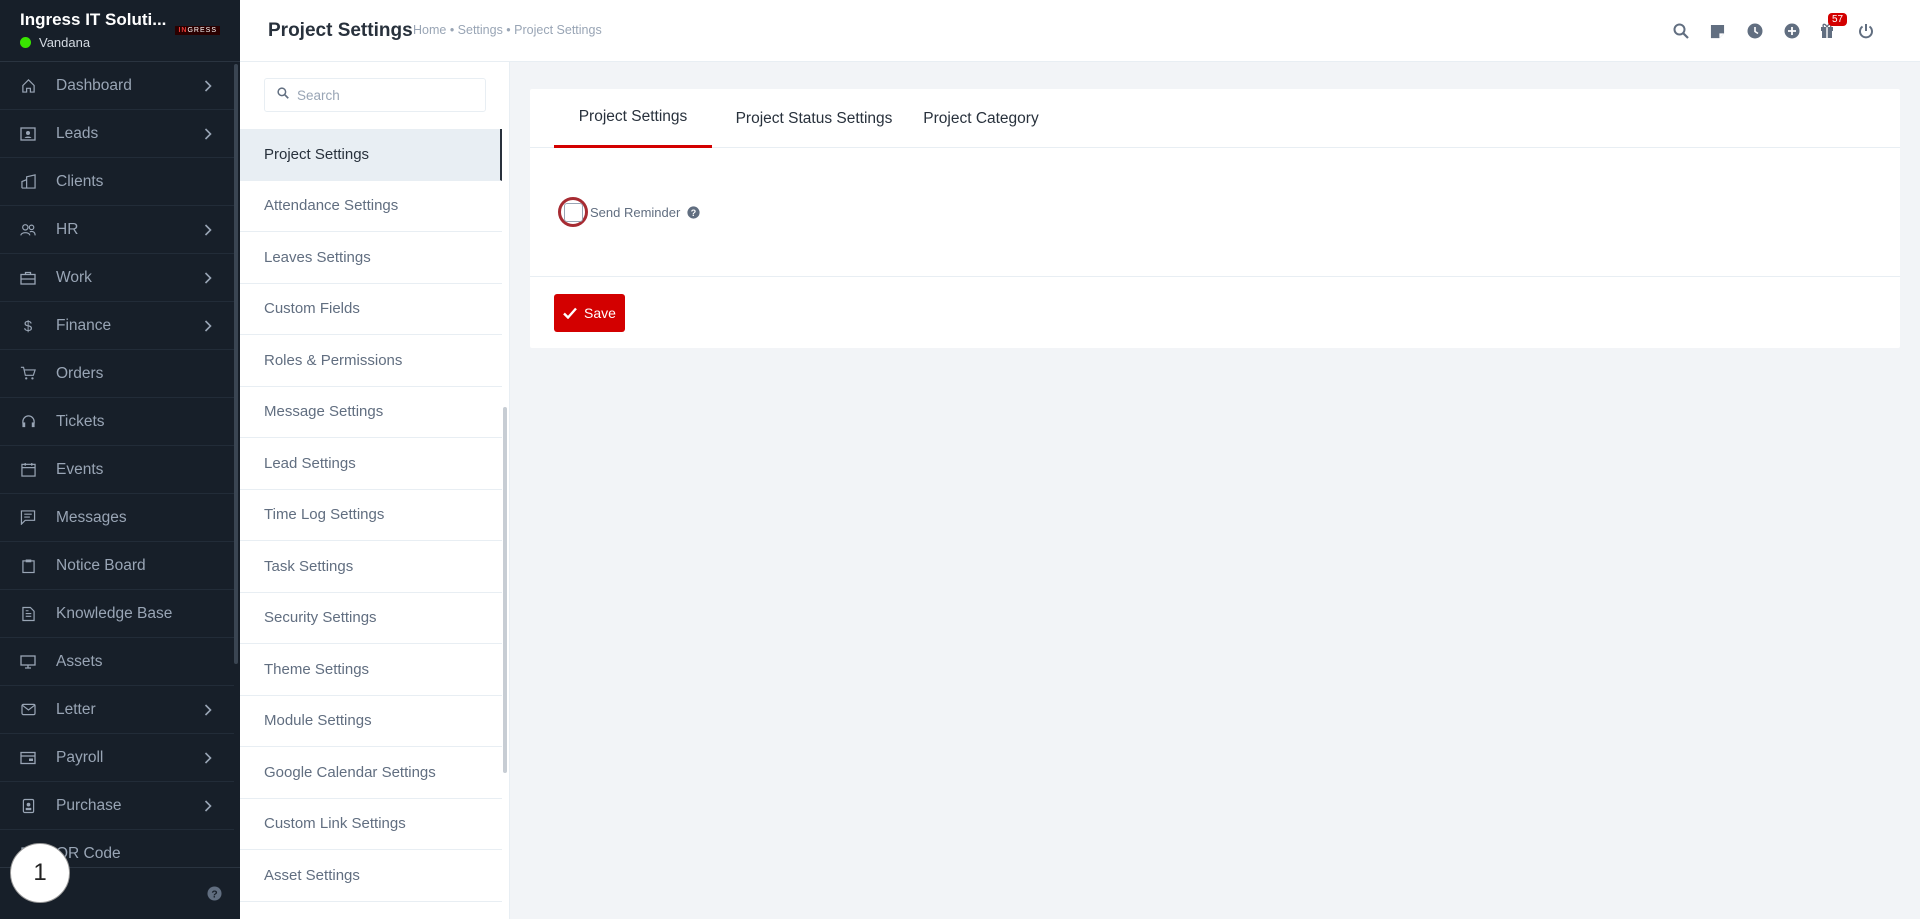 Image resolution: width=1920 pixels, height=919 pixels. I want to click on question-circle-icon: ?, so click(693, 212).